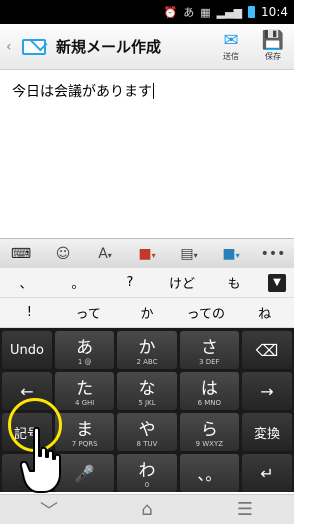 The width and height of the screenshot is (320, 524). Describe the element at coordinates (170, 12) in the screenshot. I see `alarm-icon: ⏰` at that location.